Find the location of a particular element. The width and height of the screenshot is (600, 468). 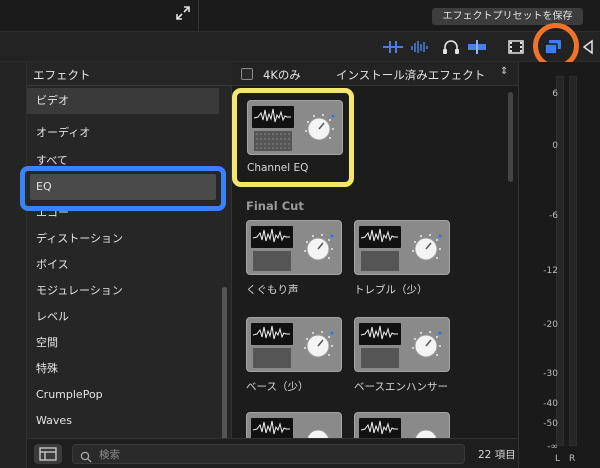

effect-label: トレブル（少） is located at coordinates (391, 290).